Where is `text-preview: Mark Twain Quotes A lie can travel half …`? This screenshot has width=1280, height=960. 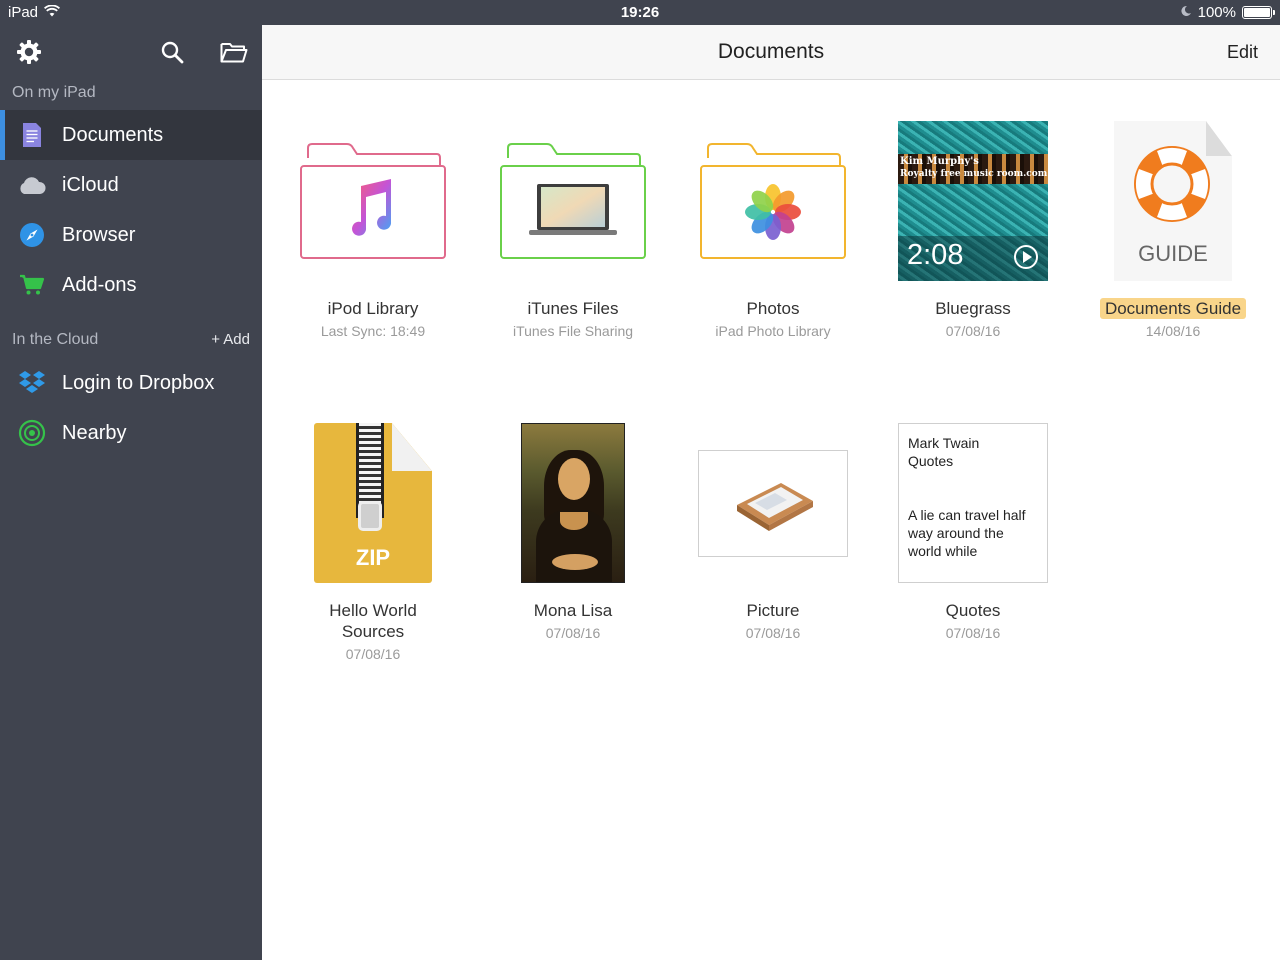 text-preview: Mark Twain Quotes A lie can travel half … is located at coordinates (973, 503).